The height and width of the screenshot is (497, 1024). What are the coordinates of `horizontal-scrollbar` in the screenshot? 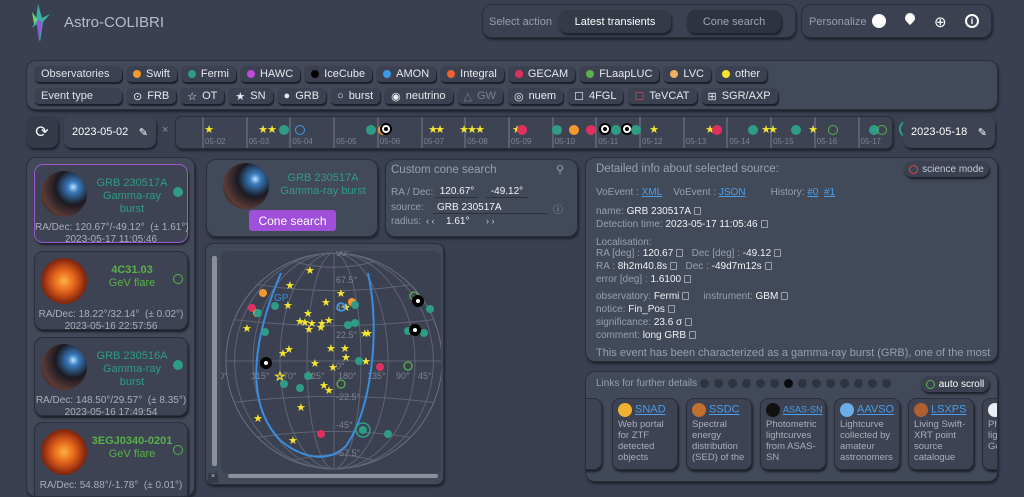 It's located at (333, 476).